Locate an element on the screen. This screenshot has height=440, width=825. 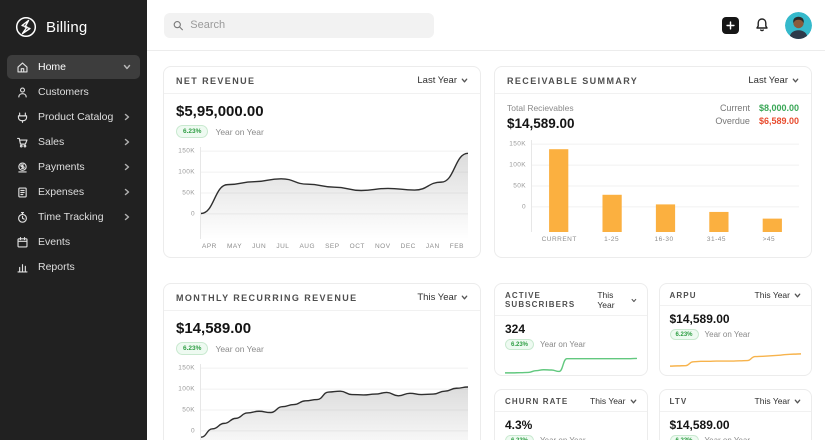
user-avatar is located at coordinates (798, 25).